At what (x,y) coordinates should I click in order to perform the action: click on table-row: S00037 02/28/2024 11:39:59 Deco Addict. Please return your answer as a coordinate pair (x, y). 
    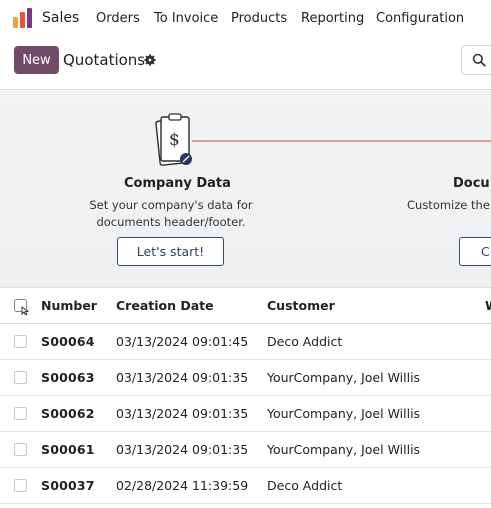
    Looking at the image, I should click on (245, 486).